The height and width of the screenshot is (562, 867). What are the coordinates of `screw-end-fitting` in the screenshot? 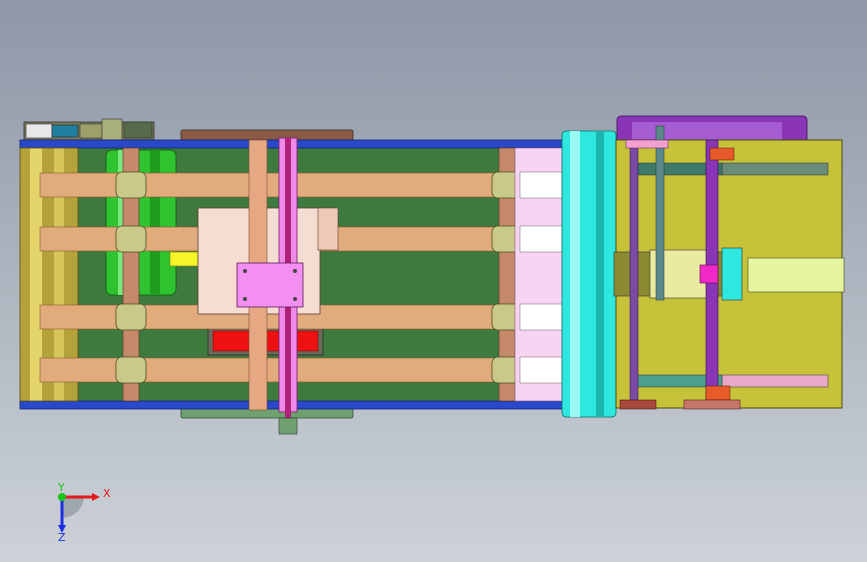 It's located at (288, 426).